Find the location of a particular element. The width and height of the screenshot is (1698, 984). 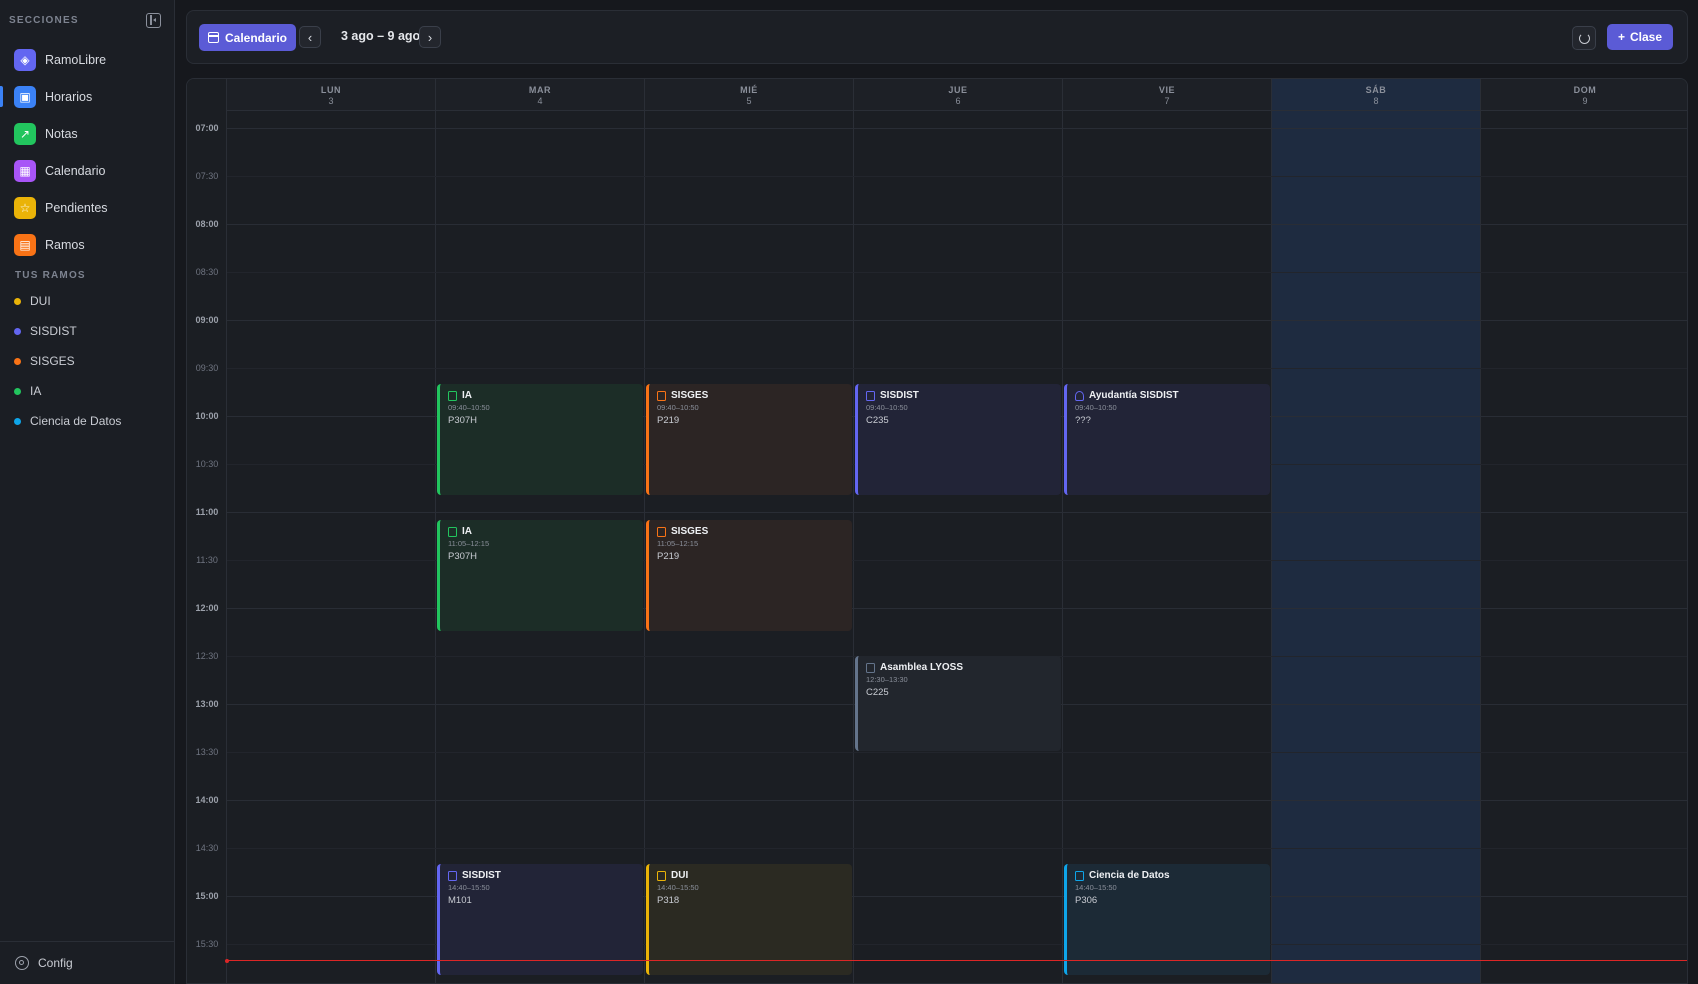

day-header: VIE 7 is located at coordinates (1167, 95).